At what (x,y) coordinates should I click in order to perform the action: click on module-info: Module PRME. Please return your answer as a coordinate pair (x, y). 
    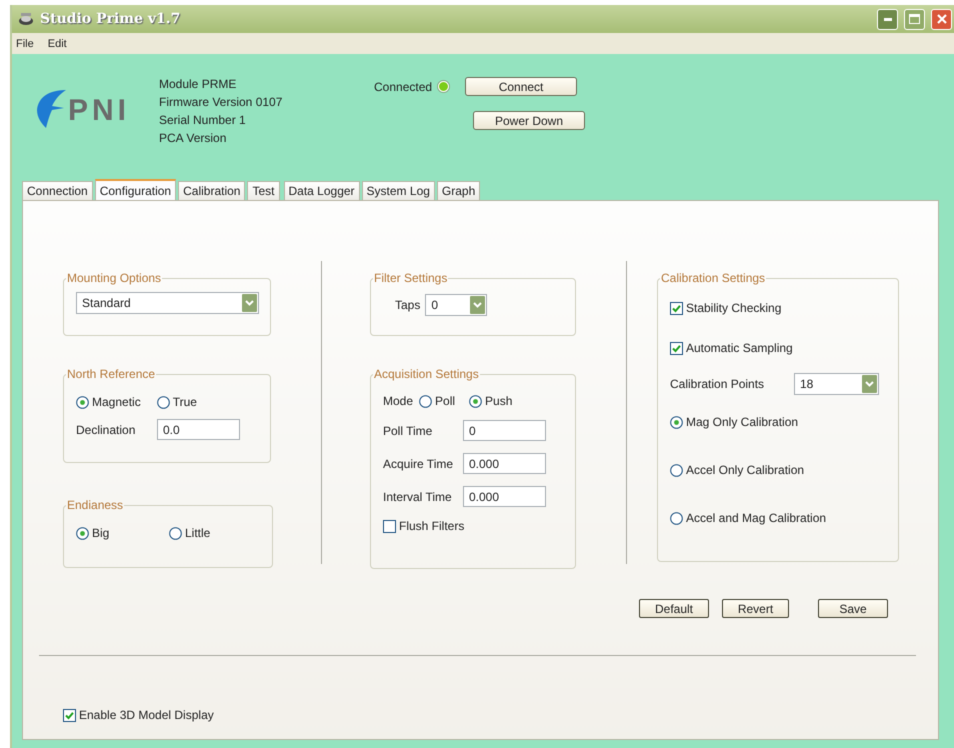
    Looking at the image, I should click on (198, 84).